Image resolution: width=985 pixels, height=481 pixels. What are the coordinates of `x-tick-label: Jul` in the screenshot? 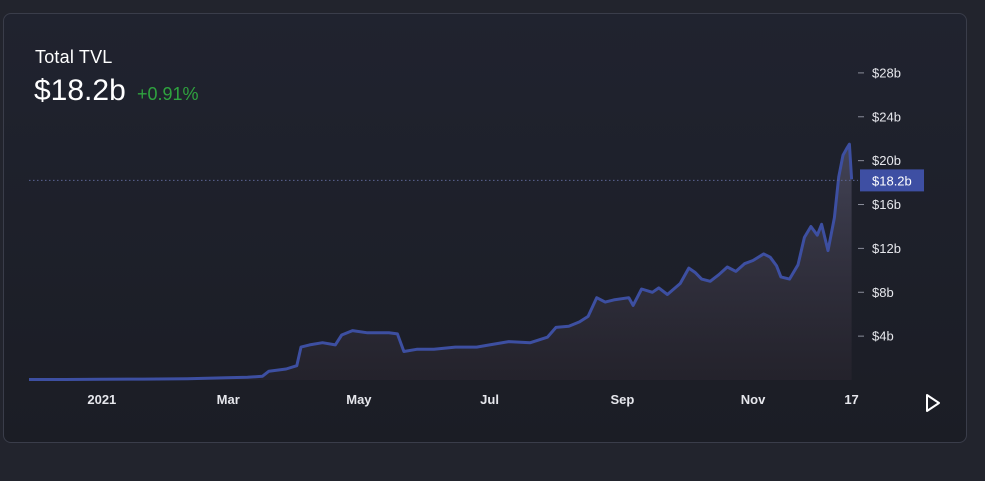 It's located at (489, 399).